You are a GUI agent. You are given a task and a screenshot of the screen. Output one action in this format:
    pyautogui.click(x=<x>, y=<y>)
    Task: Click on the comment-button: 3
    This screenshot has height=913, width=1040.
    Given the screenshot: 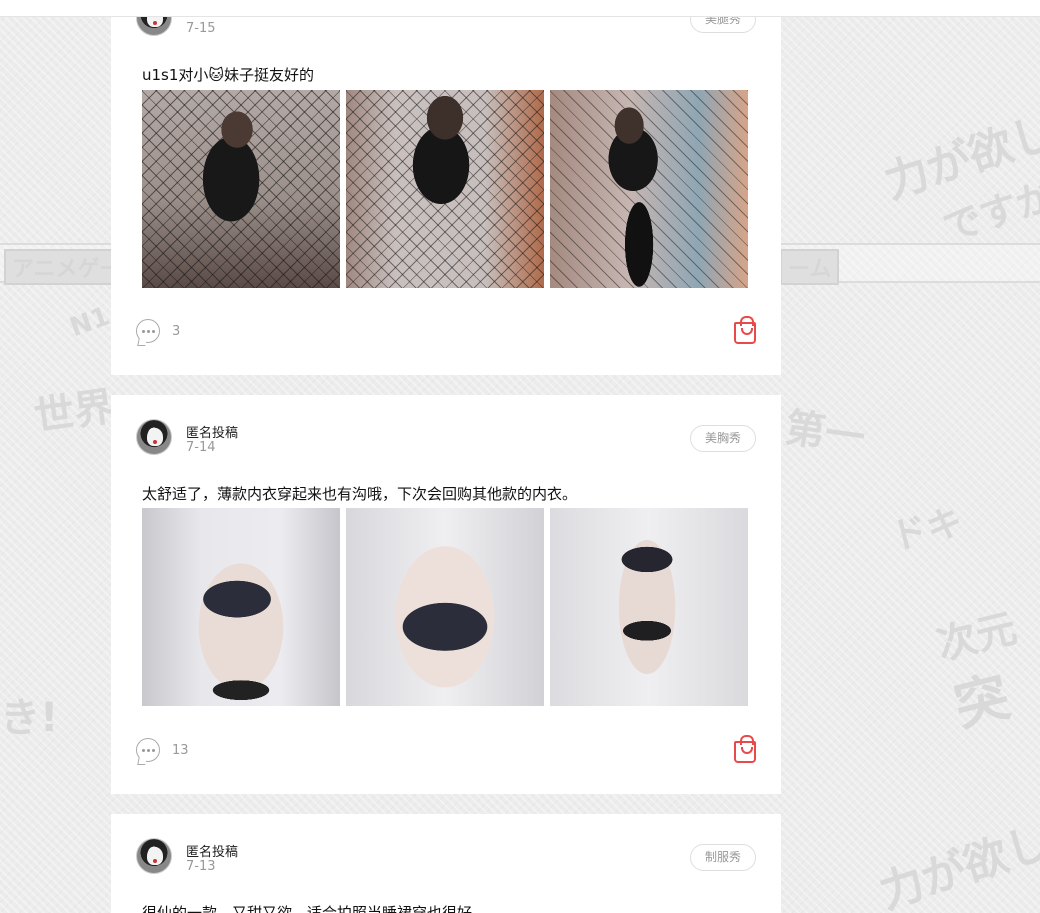 What is the action you would take?
    pyautogui.click(x=158, y=331)
    